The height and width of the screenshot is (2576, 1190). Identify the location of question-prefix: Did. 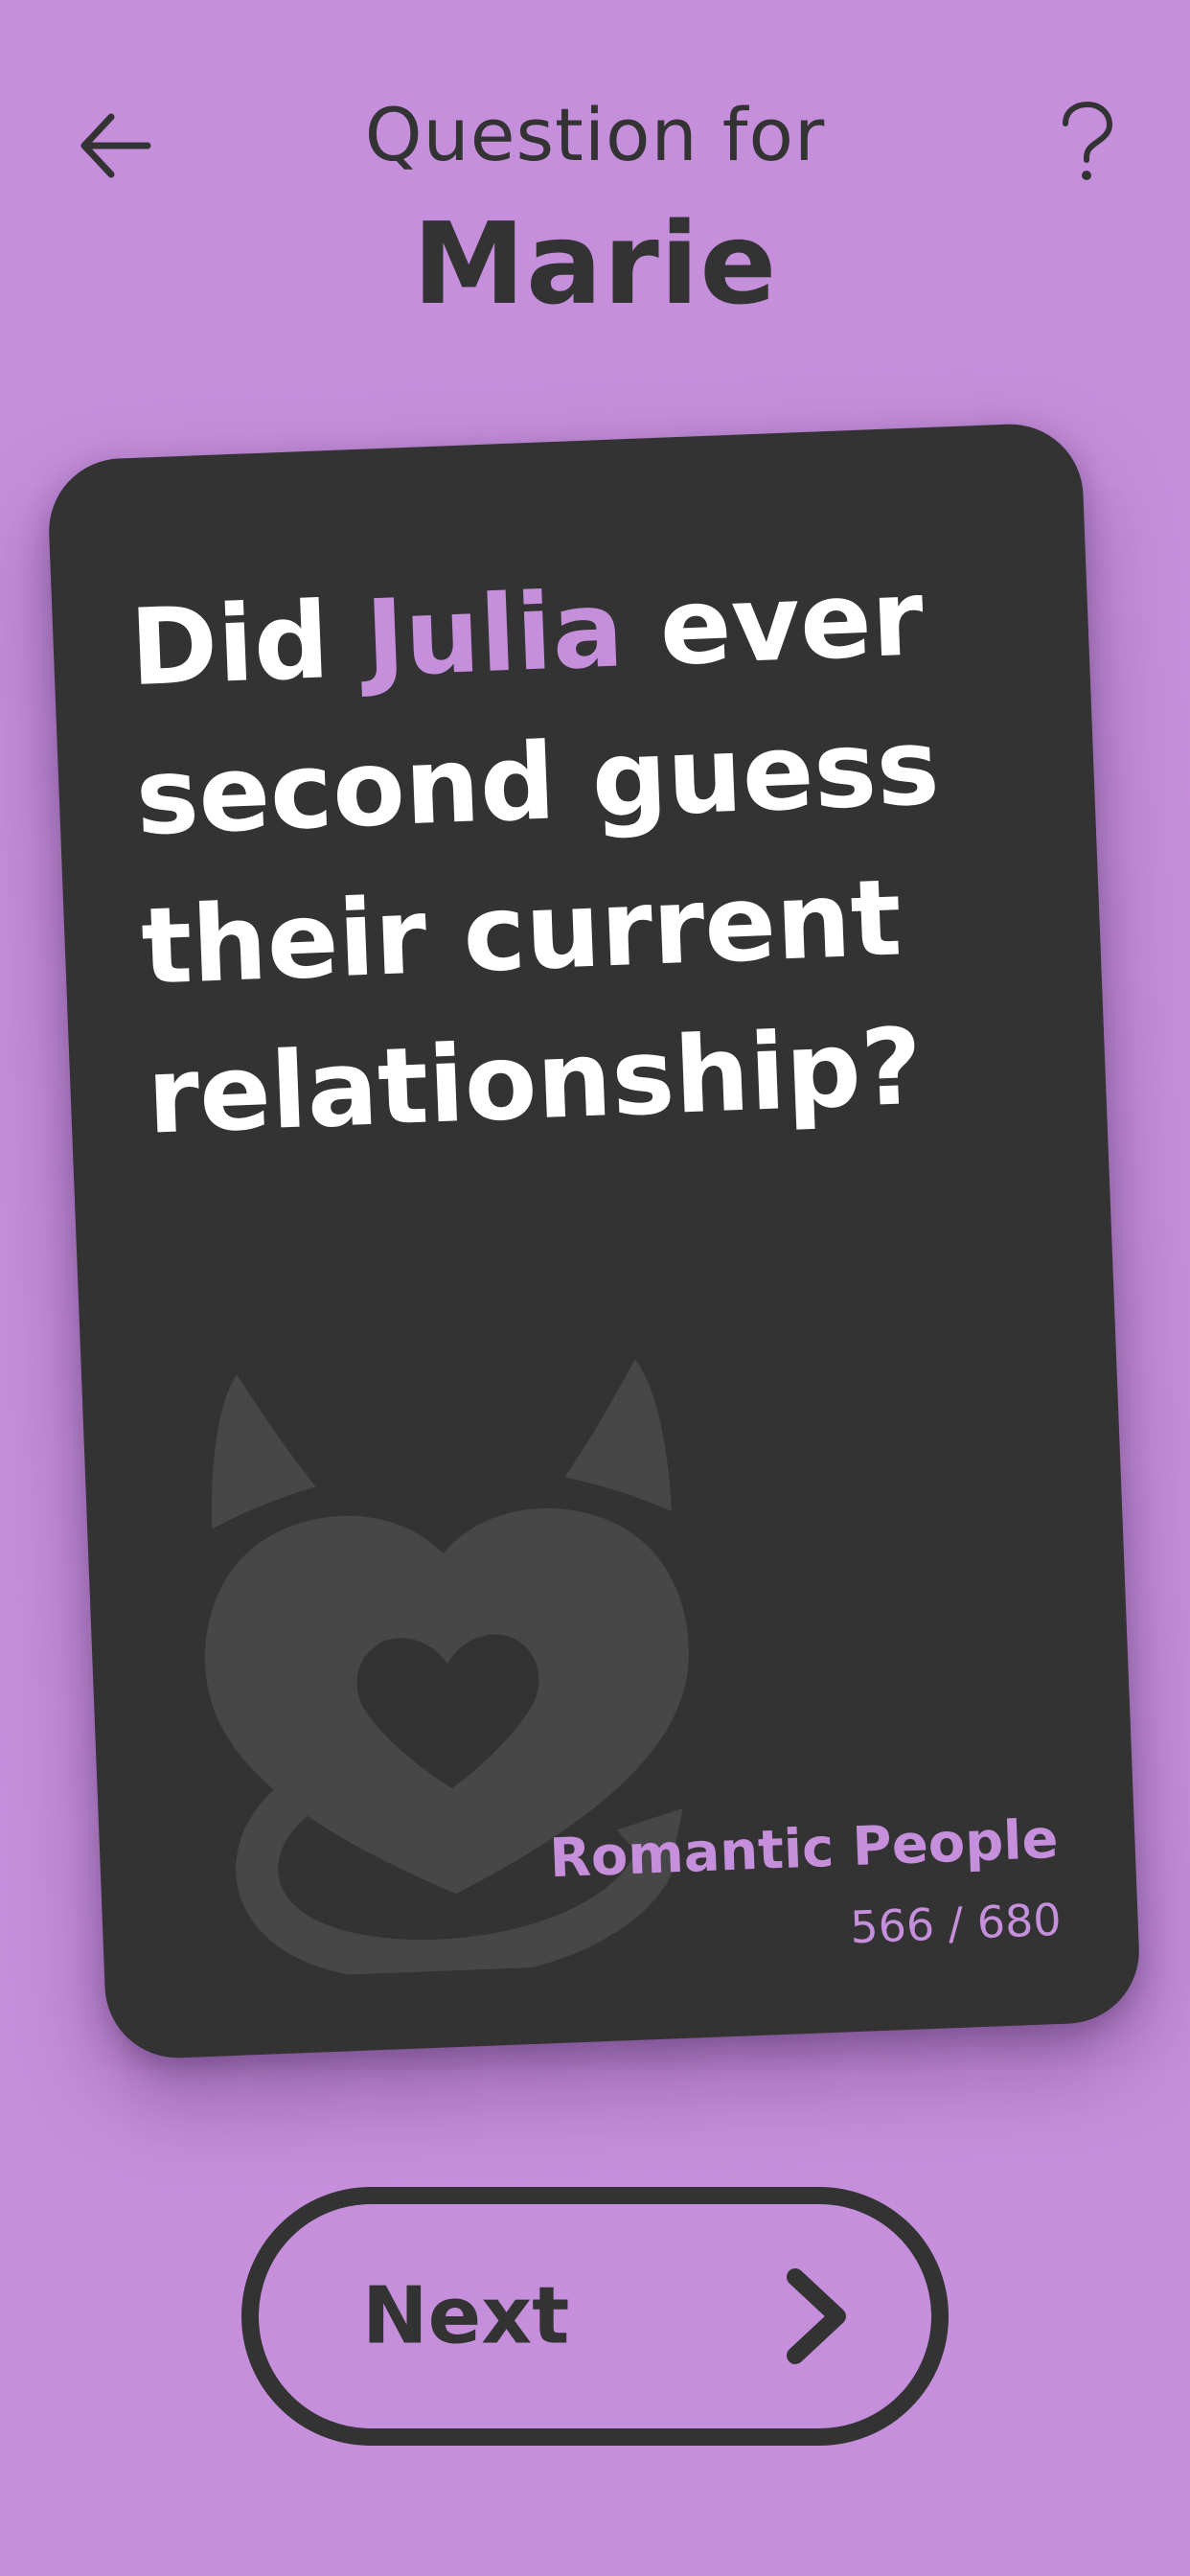
(248, 643).